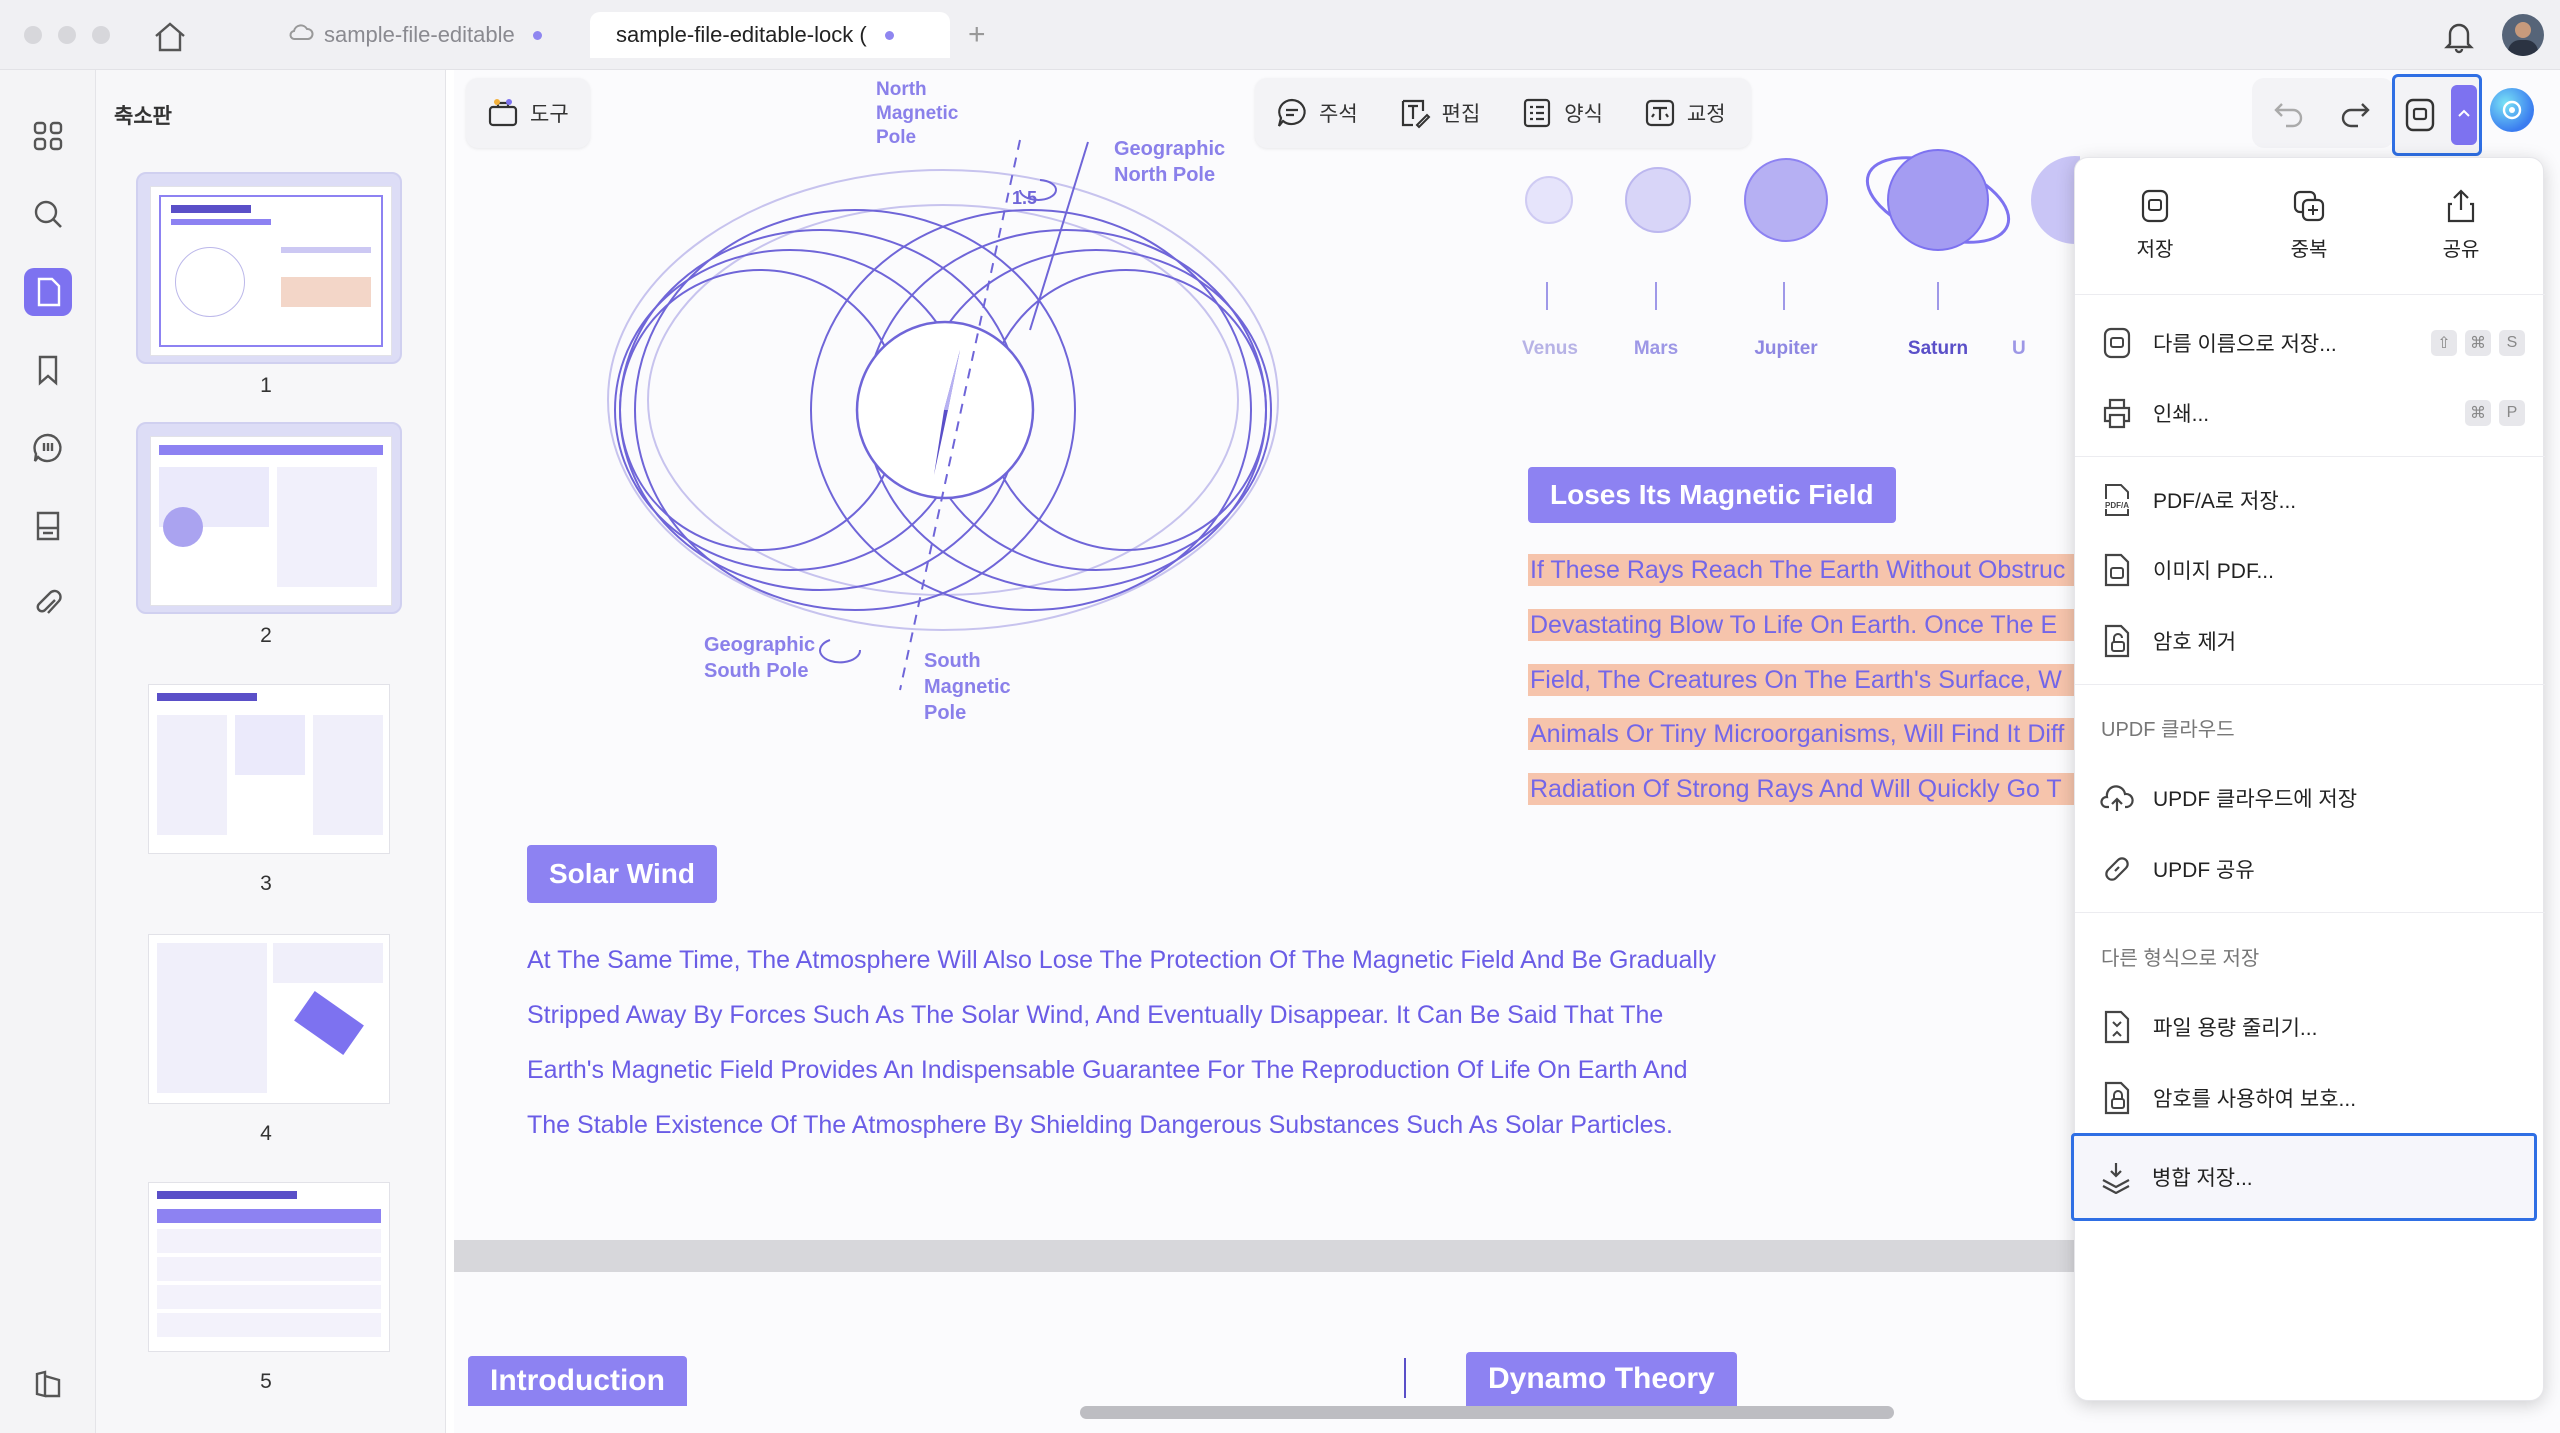 This screenshot has width=2560, height=1433. Describe the element at coordinates (1684, 113) in the screenshot. I see `proofread-mode-button: 교정` at that location.